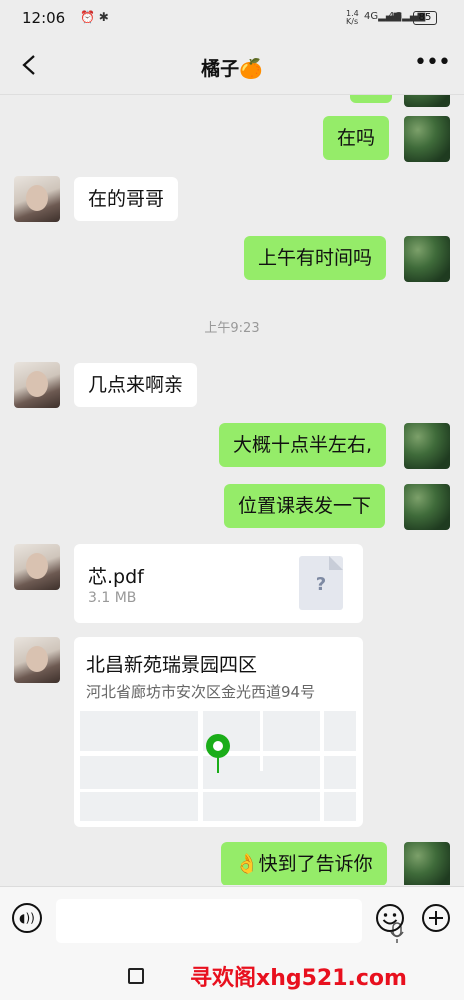 This screenshot has height=1000, width=464. I want to click on system-nav-bar: 寻欢阁xhg521.com, so click(232, 975).